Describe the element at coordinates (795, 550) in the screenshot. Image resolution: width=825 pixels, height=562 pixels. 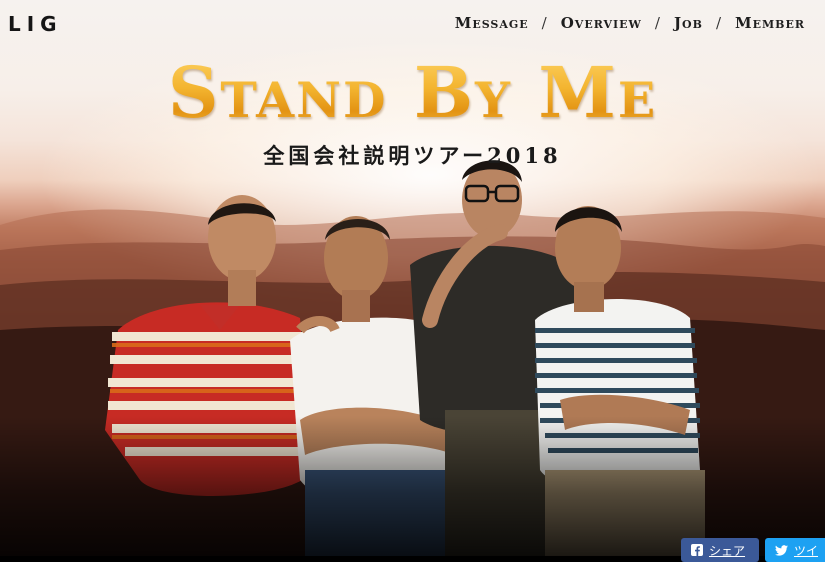
I see `twitter-share-button: ツイ` at that location.